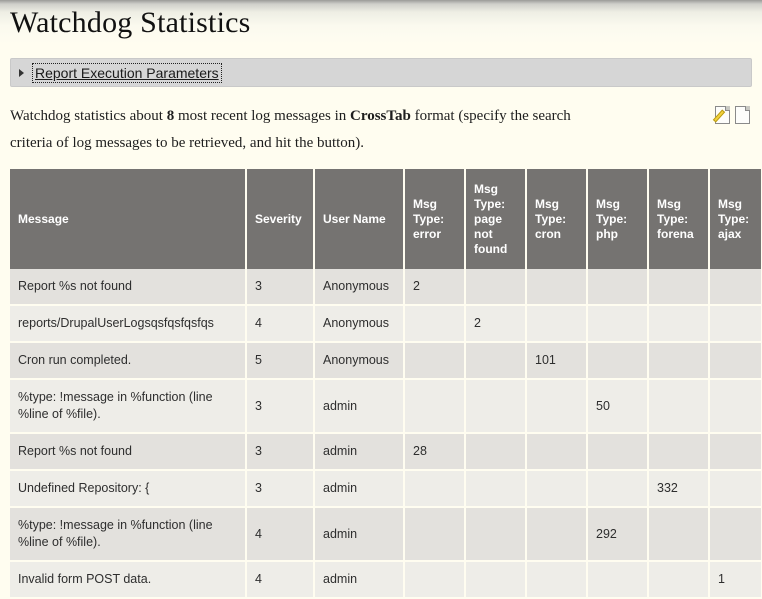 The image size is (762, 599). What do you see at coordinates (128, 361) in the screenshot?
I see `cell-message: Cron run completed.` at bounding box center [128, 361].